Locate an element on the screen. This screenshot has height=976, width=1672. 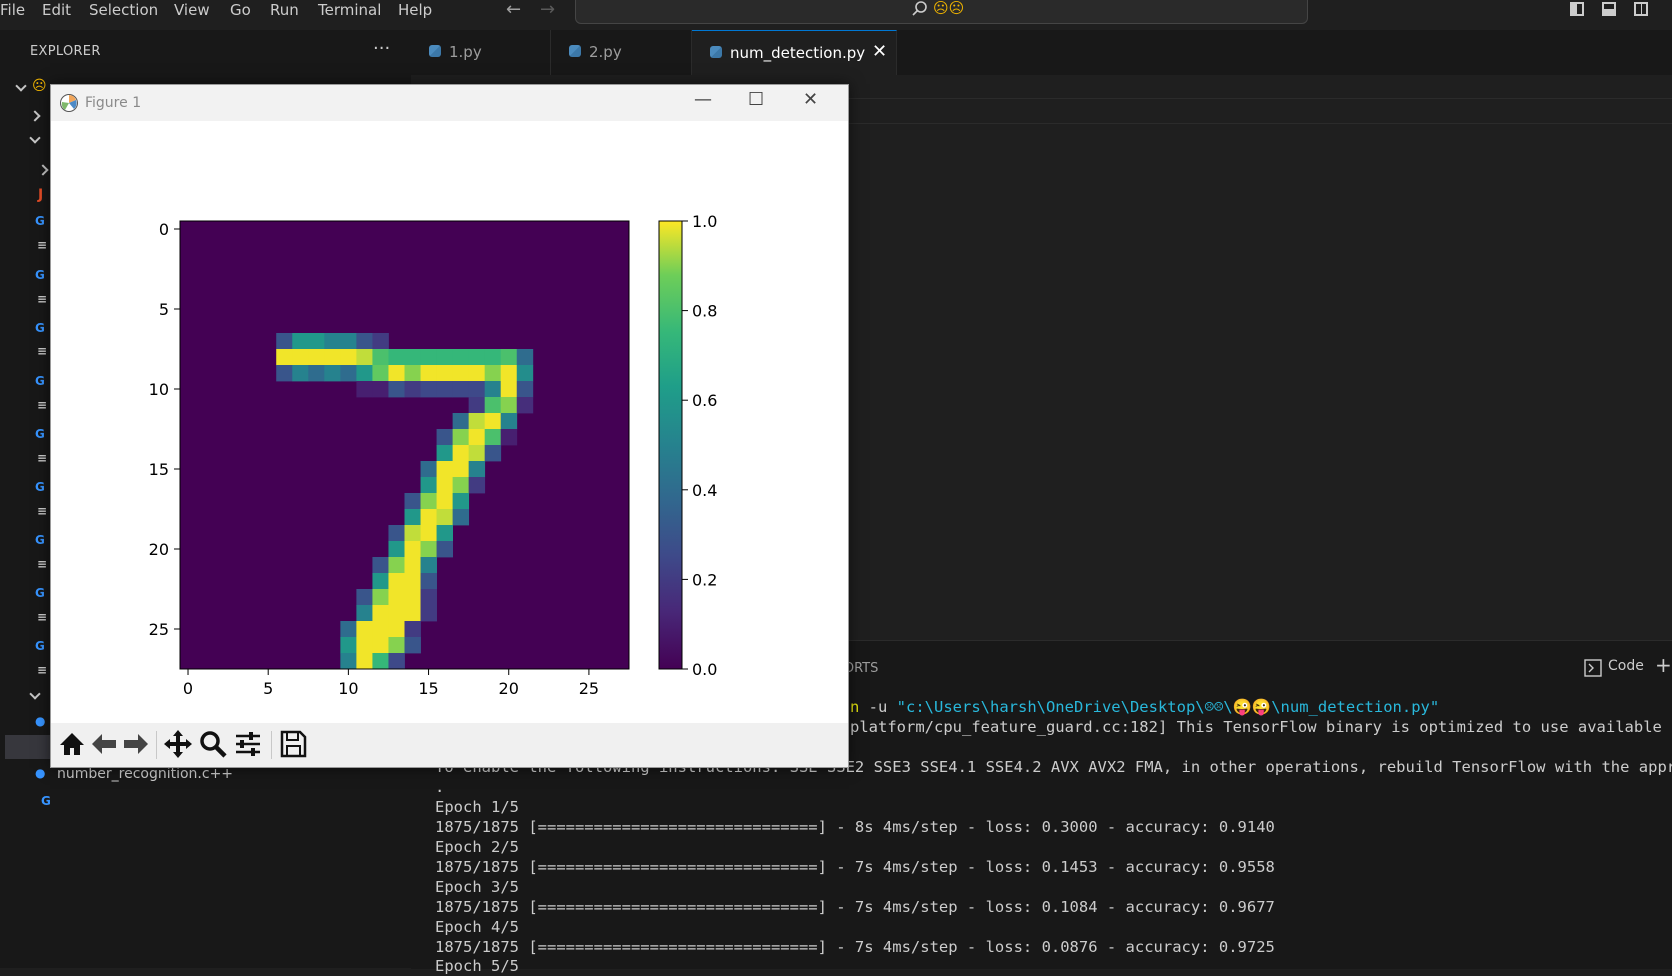
configure-icon is located at coordinates (248, 744).